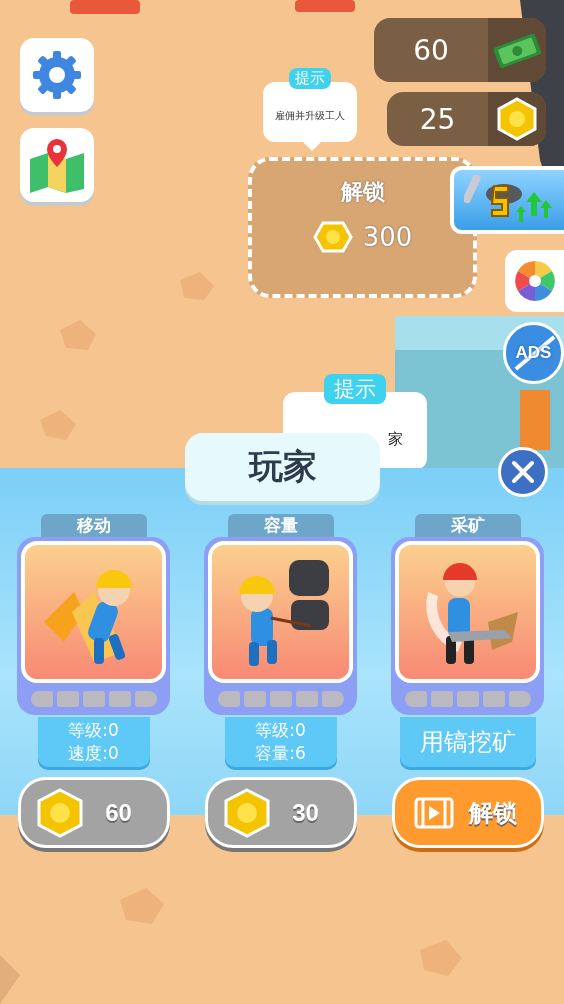 This screenshot has height=1004, width=564. I want to click on map-icon, so click(57, 165).